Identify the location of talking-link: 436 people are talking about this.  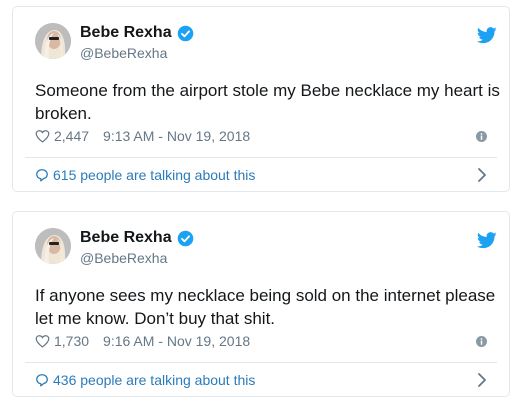
(145, 380).